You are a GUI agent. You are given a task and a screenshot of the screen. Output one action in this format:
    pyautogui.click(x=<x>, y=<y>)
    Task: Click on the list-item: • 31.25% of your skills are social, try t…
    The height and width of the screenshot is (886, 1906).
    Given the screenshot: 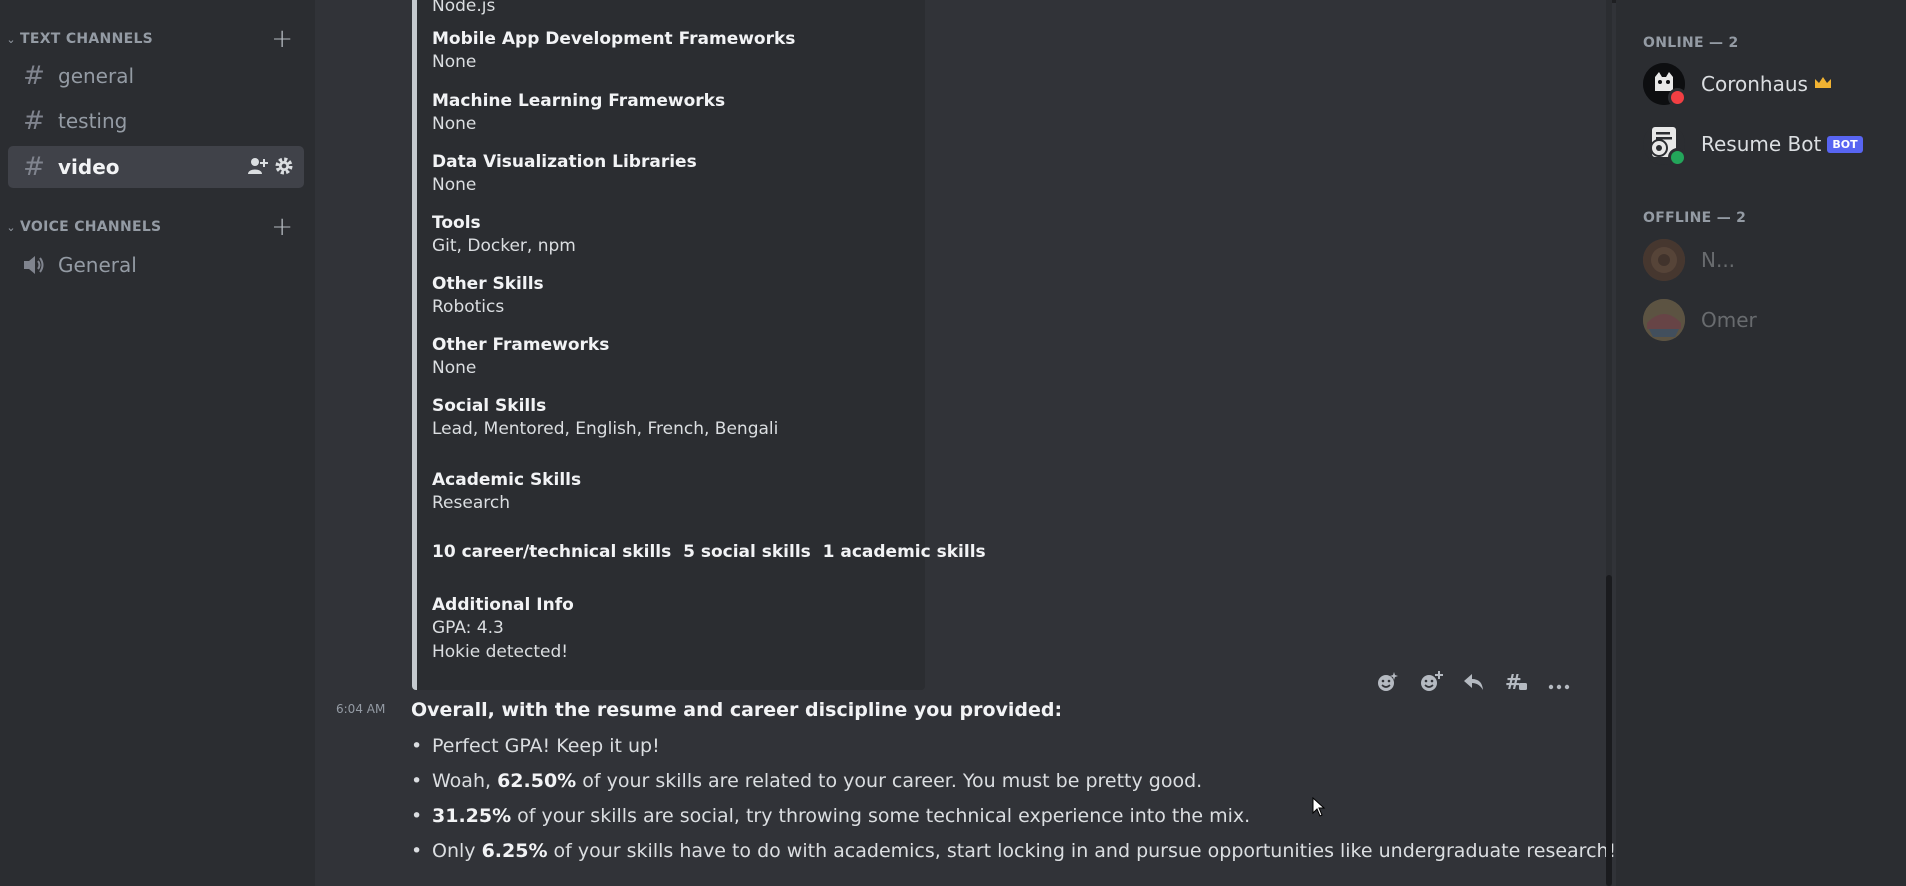 What is the action you would take?
    pyautogui.click(x=831, y=816)
    